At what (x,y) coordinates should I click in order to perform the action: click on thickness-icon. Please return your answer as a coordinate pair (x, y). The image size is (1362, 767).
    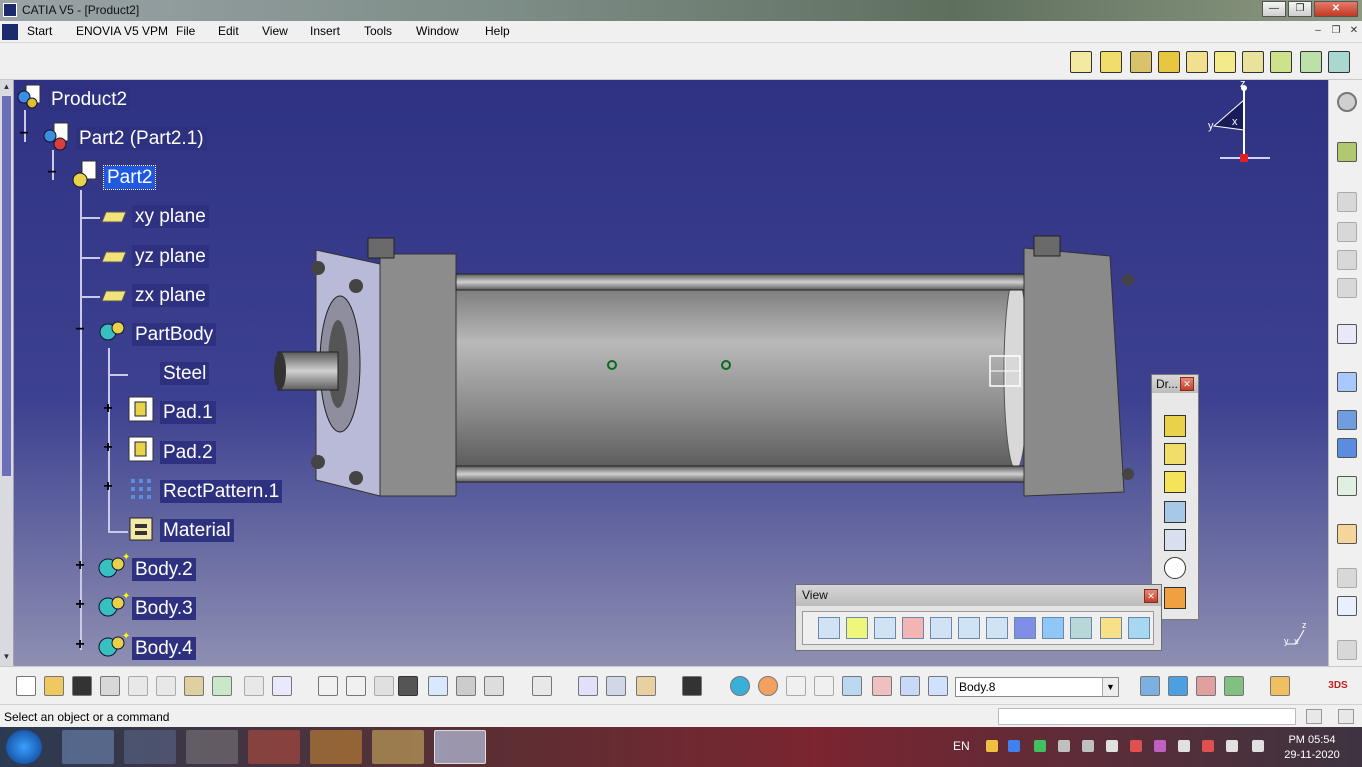
    Looking at the image, I should click on (1339, 62).